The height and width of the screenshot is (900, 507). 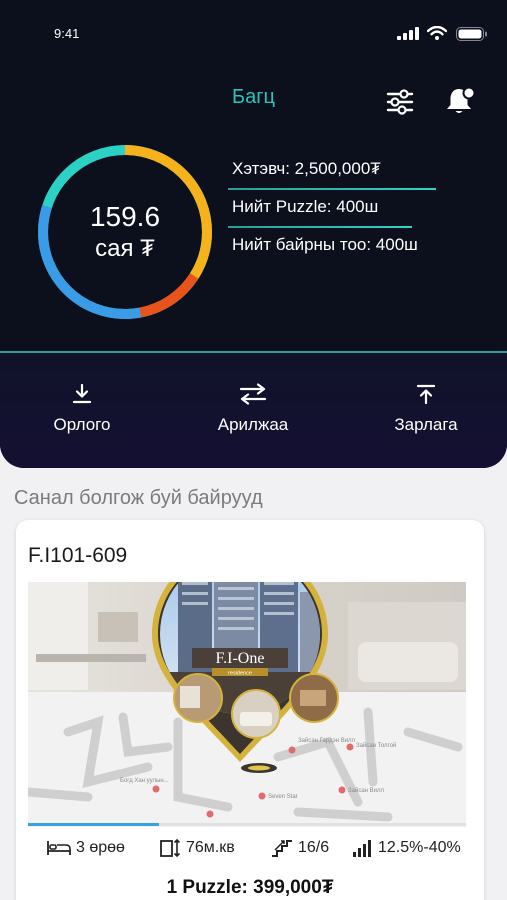 I want to click on listing-specs: 3 өрөө 76м.кв 16/6 12.5%-40%, so click(x=251, y=848).